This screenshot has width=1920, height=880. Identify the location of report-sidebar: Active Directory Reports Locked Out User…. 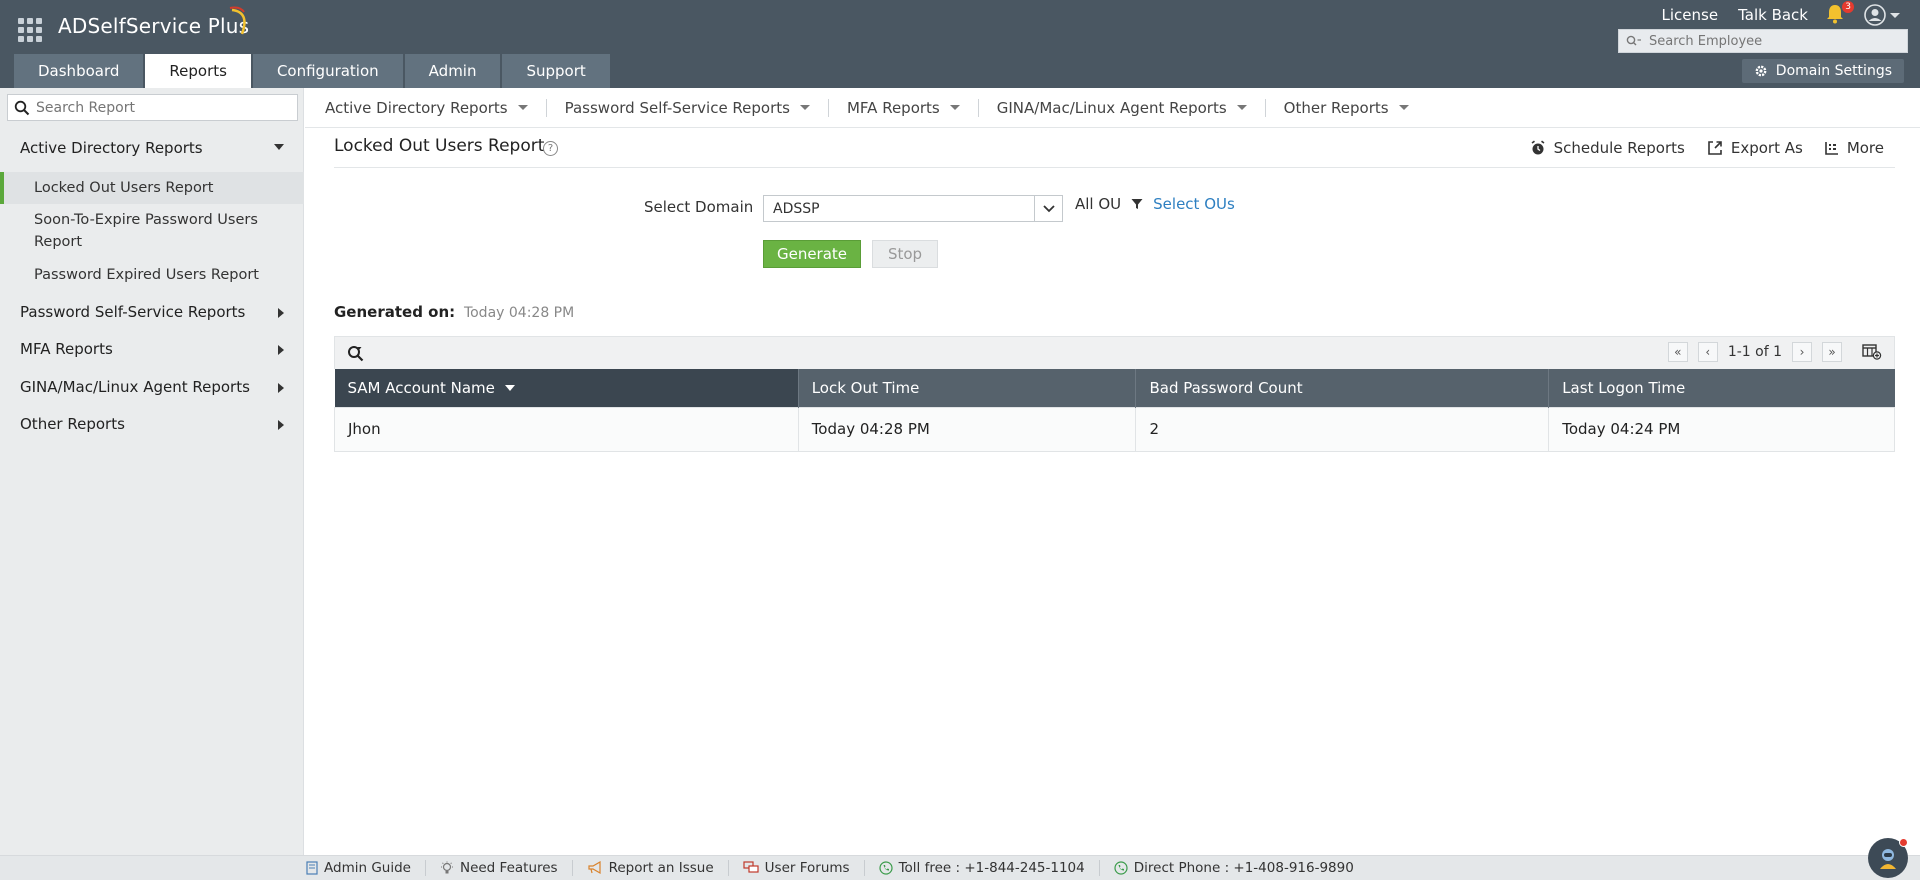
(152, 471).